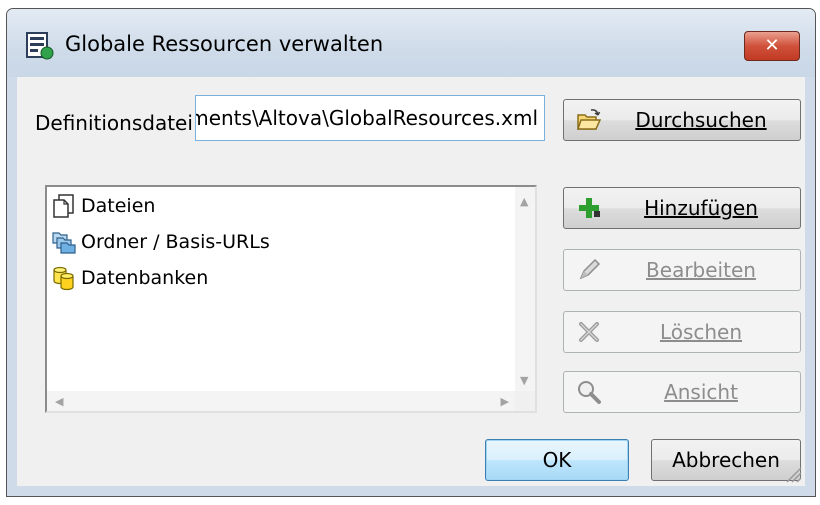  What do you see at coordinates (589, 119) in the screenshot?
I see `open-folder-icon` at bounding box center [589, 119].